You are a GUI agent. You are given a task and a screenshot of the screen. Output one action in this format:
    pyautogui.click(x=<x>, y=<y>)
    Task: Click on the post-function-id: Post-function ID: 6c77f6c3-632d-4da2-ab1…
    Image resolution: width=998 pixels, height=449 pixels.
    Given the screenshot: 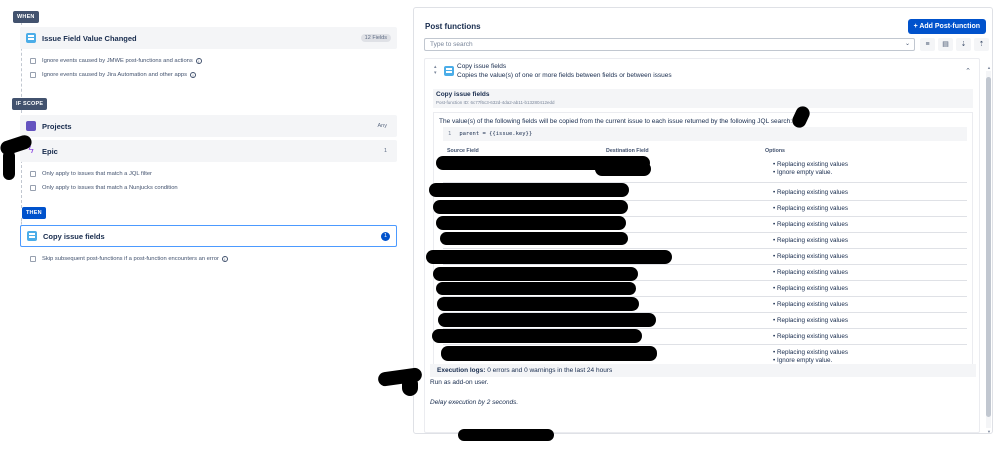 What is the action you would take?
    pyautogui.click(x=495, y=102)
    